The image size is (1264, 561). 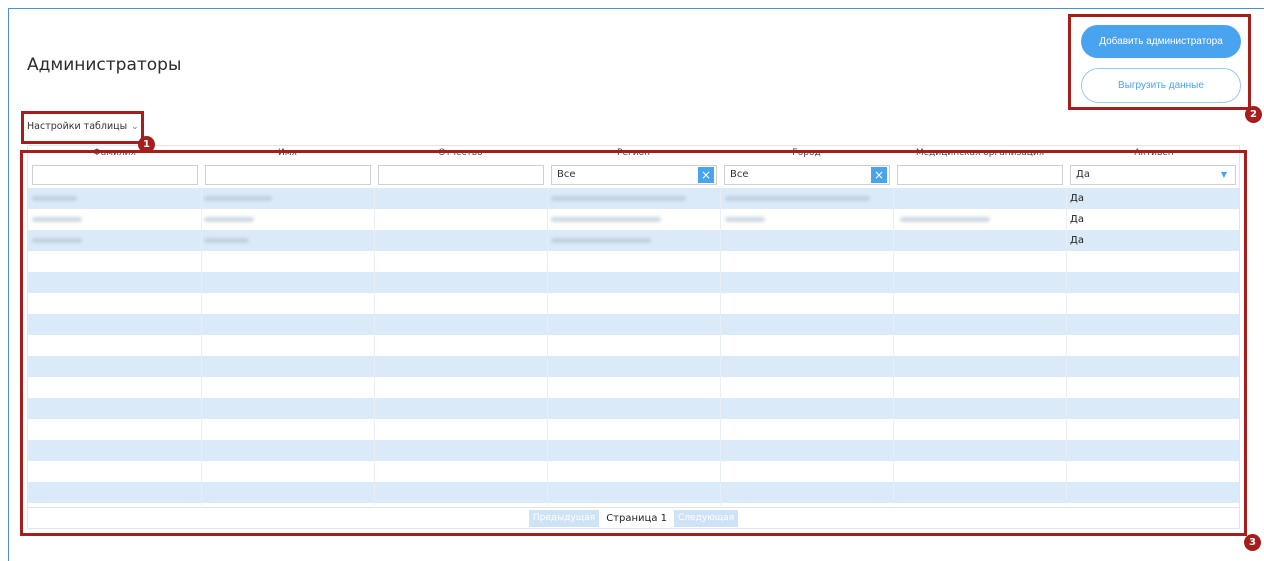 I want to click on annotation-badge-3: 3, so click(x=1252, y=542).